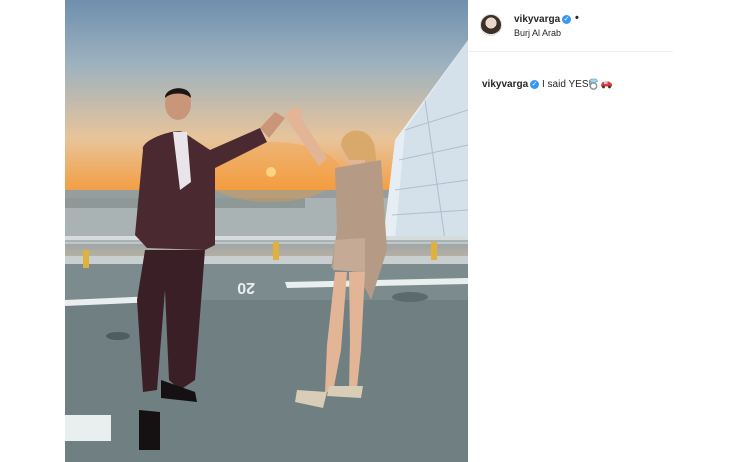 The image size is (738, 462). Describe the element at coordinates (567, 84) in the screenshot. I see `caption-text: I said YES!` at that location.